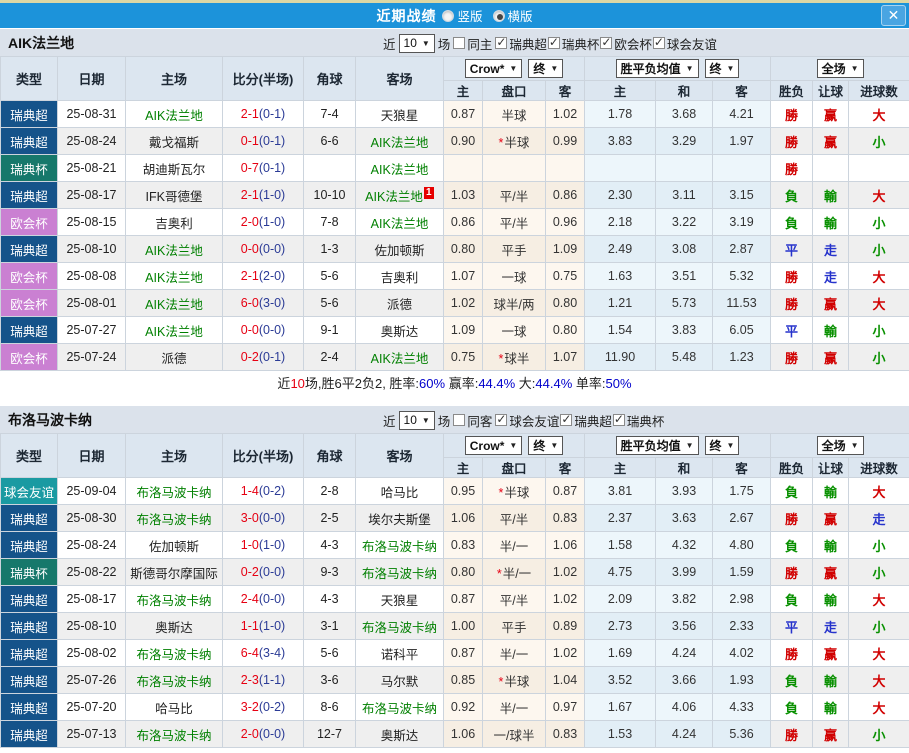 The height and width of the screenshot is (753, 909). I want to click on away-team: 奥斯达, so click(399, 330).